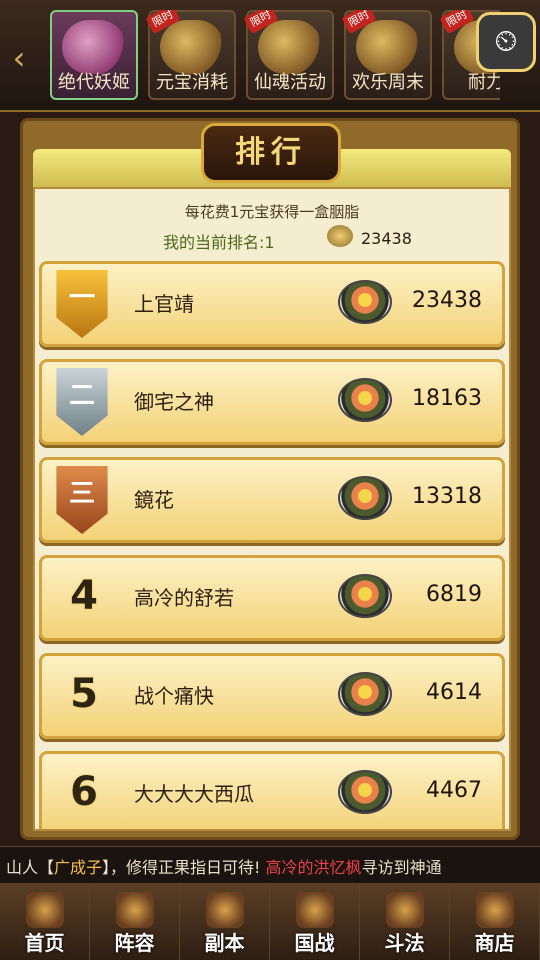  Describe the element at coordinates (224, 943) in the screenshot. I see `nav-label: 副本` at that location.